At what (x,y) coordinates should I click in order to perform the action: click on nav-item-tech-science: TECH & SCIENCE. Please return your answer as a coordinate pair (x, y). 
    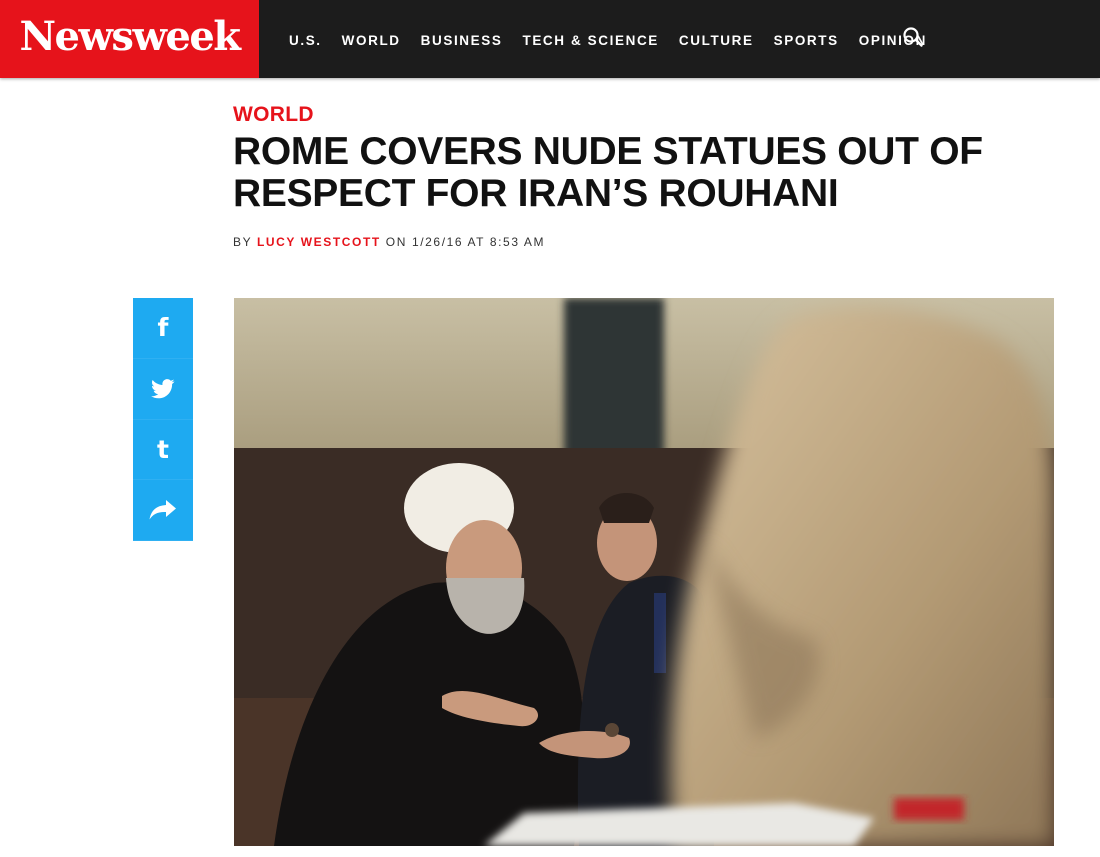
    Looking at the image, I should click on (590, 39).